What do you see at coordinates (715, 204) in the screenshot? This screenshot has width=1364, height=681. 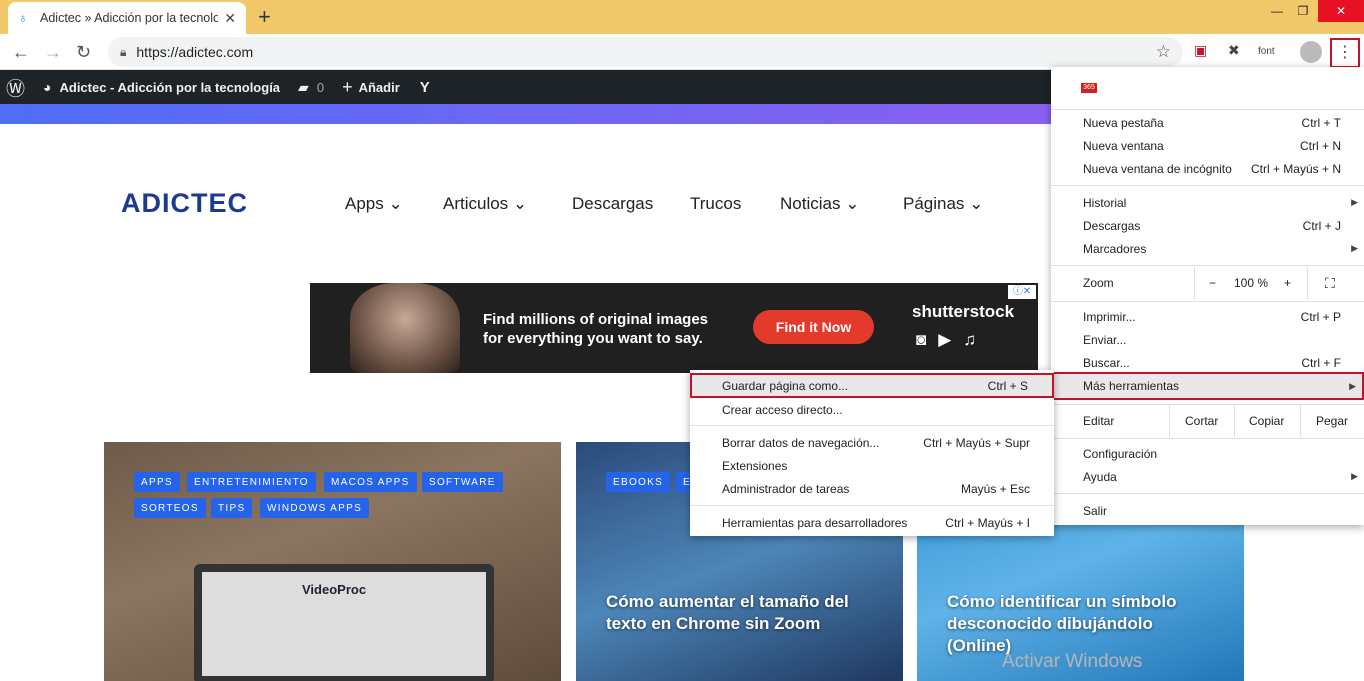 I see `nav-trucos: Trucos` at bounding box center [715, 204].